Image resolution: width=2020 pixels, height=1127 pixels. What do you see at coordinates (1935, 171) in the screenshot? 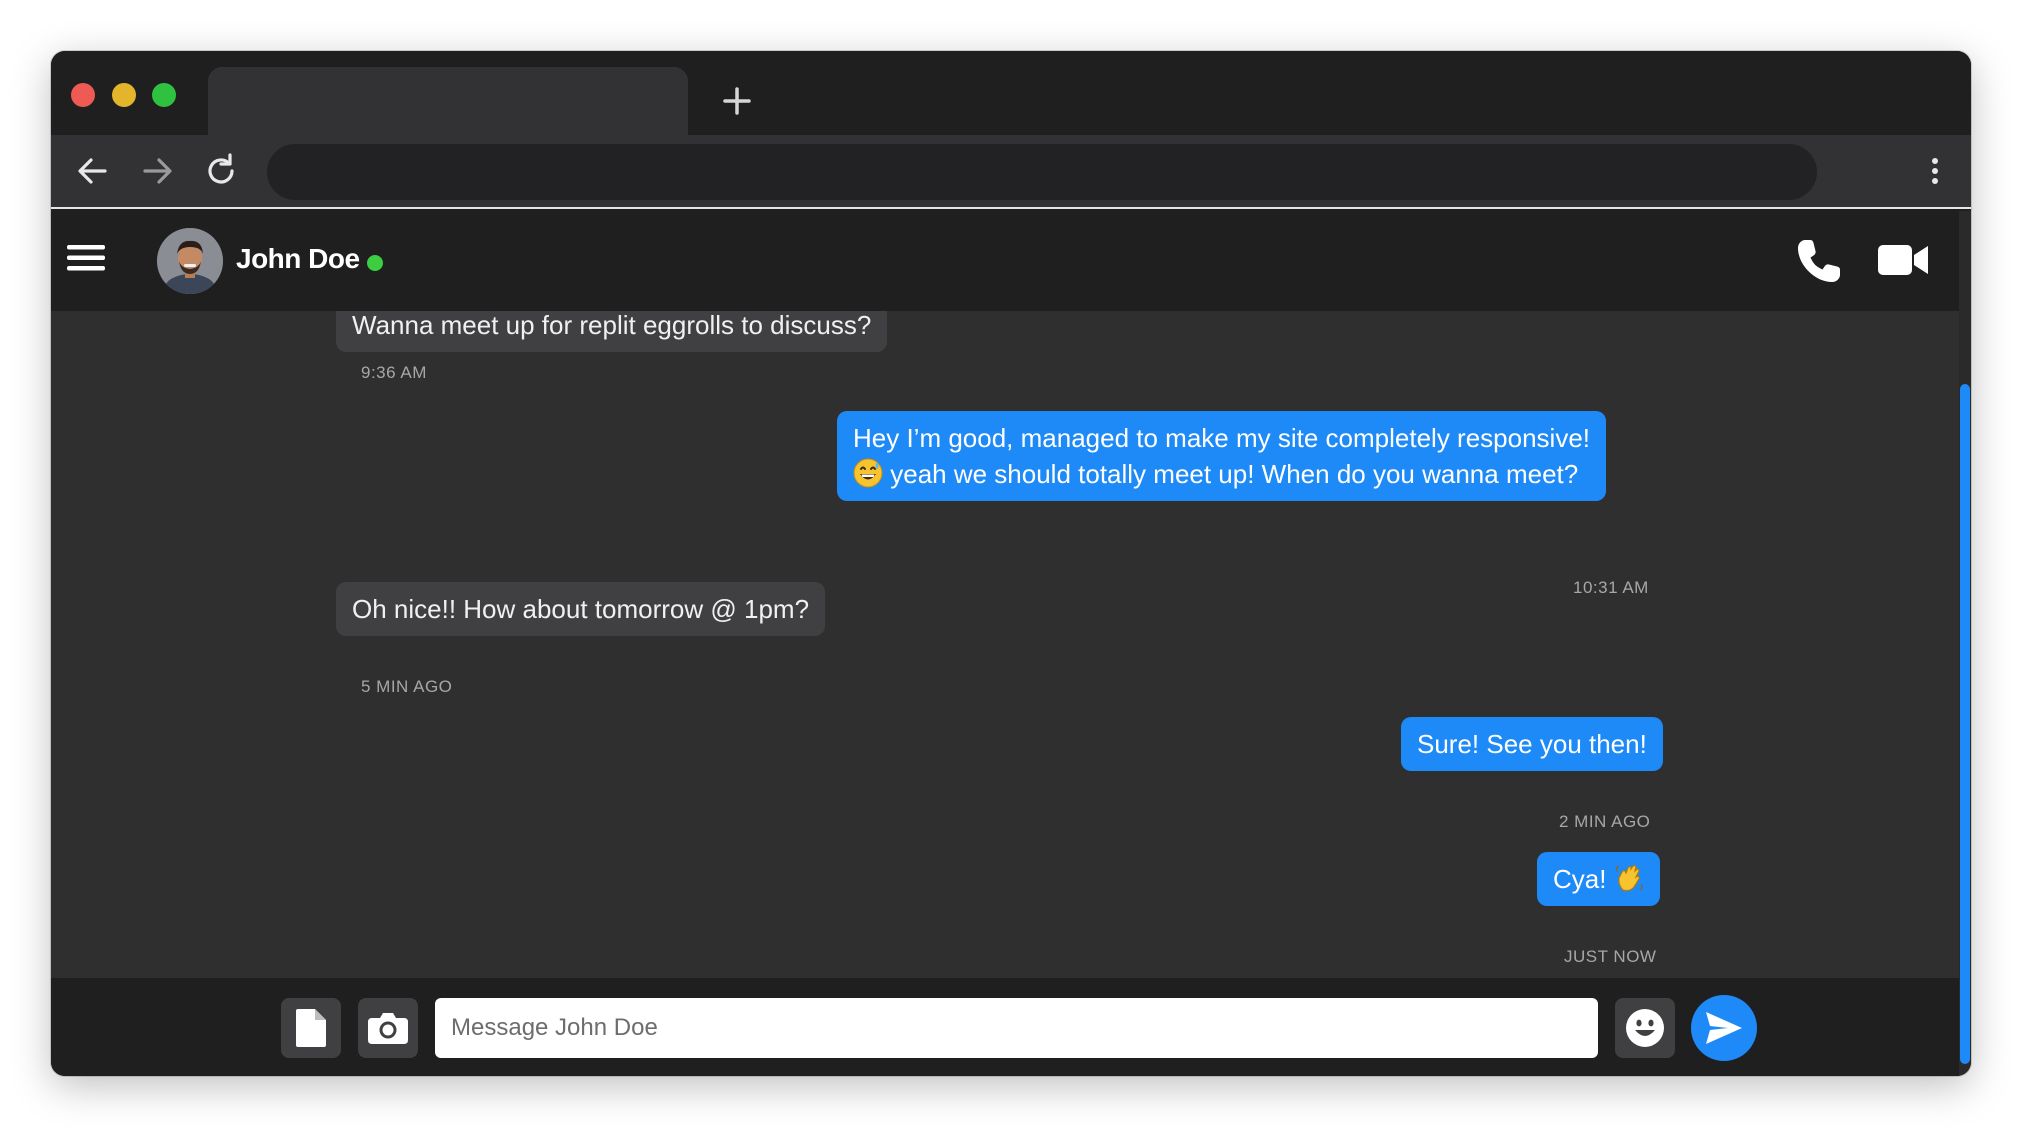
I see `kebab-icon` at bounding box center [1935, 171].